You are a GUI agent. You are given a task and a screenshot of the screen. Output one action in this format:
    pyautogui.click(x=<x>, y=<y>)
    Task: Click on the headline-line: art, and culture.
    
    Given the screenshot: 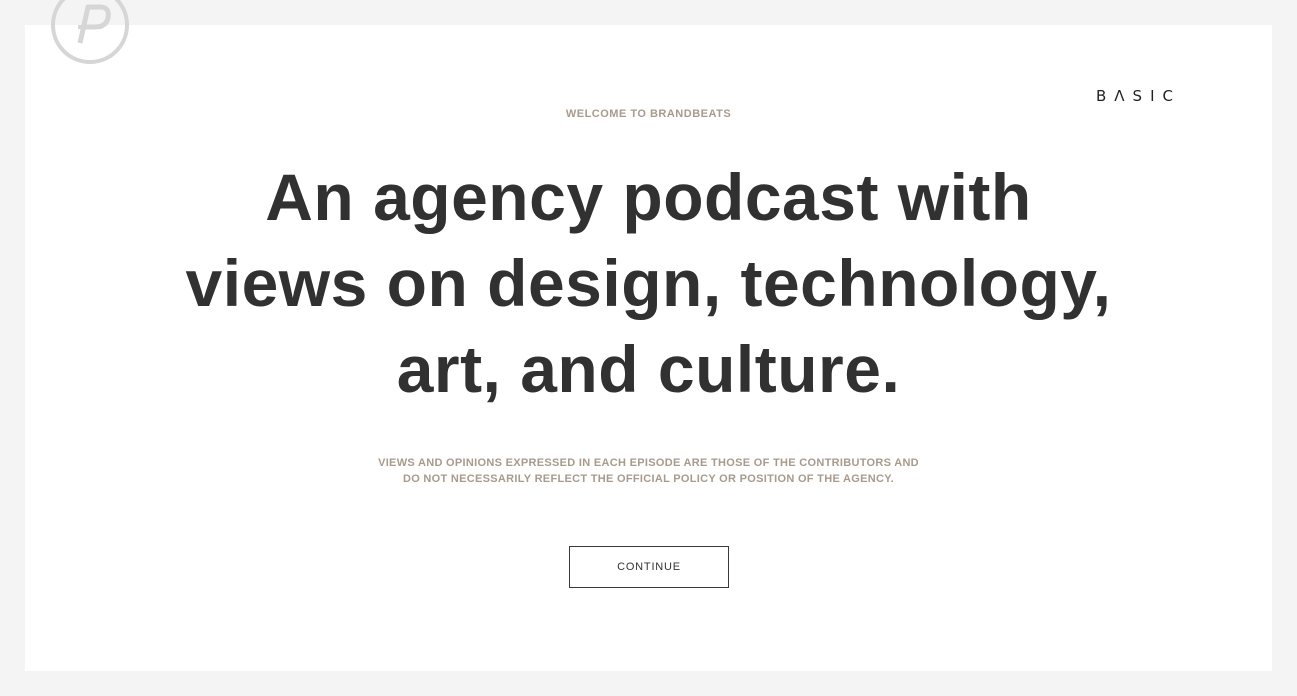 What is the action you would take?
    pyautogui.click(x=648, y=369)
    